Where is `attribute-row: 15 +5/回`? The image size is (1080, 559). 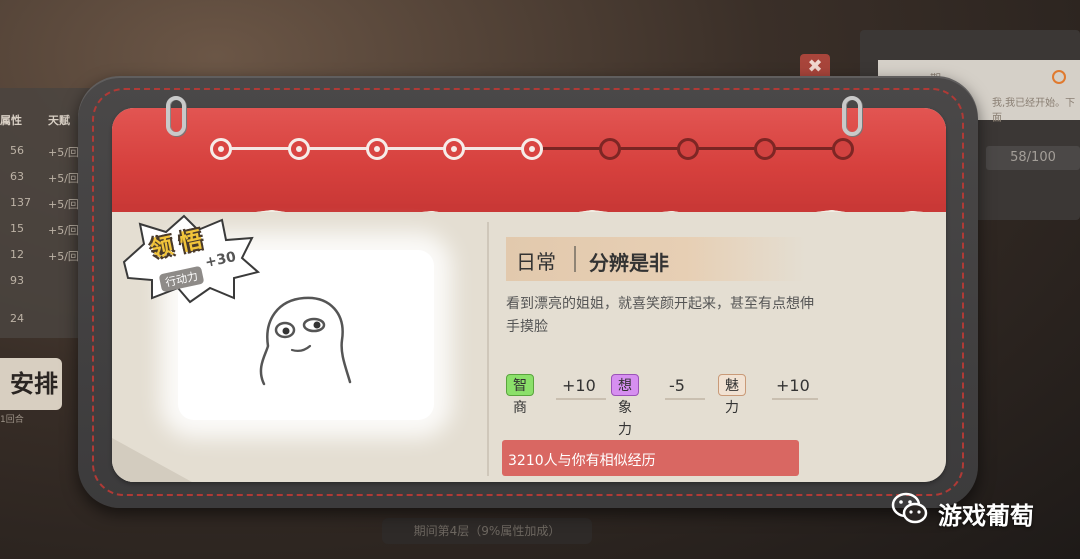
attribute-row: 15 +5/回 is located at coordinates (45, 229).